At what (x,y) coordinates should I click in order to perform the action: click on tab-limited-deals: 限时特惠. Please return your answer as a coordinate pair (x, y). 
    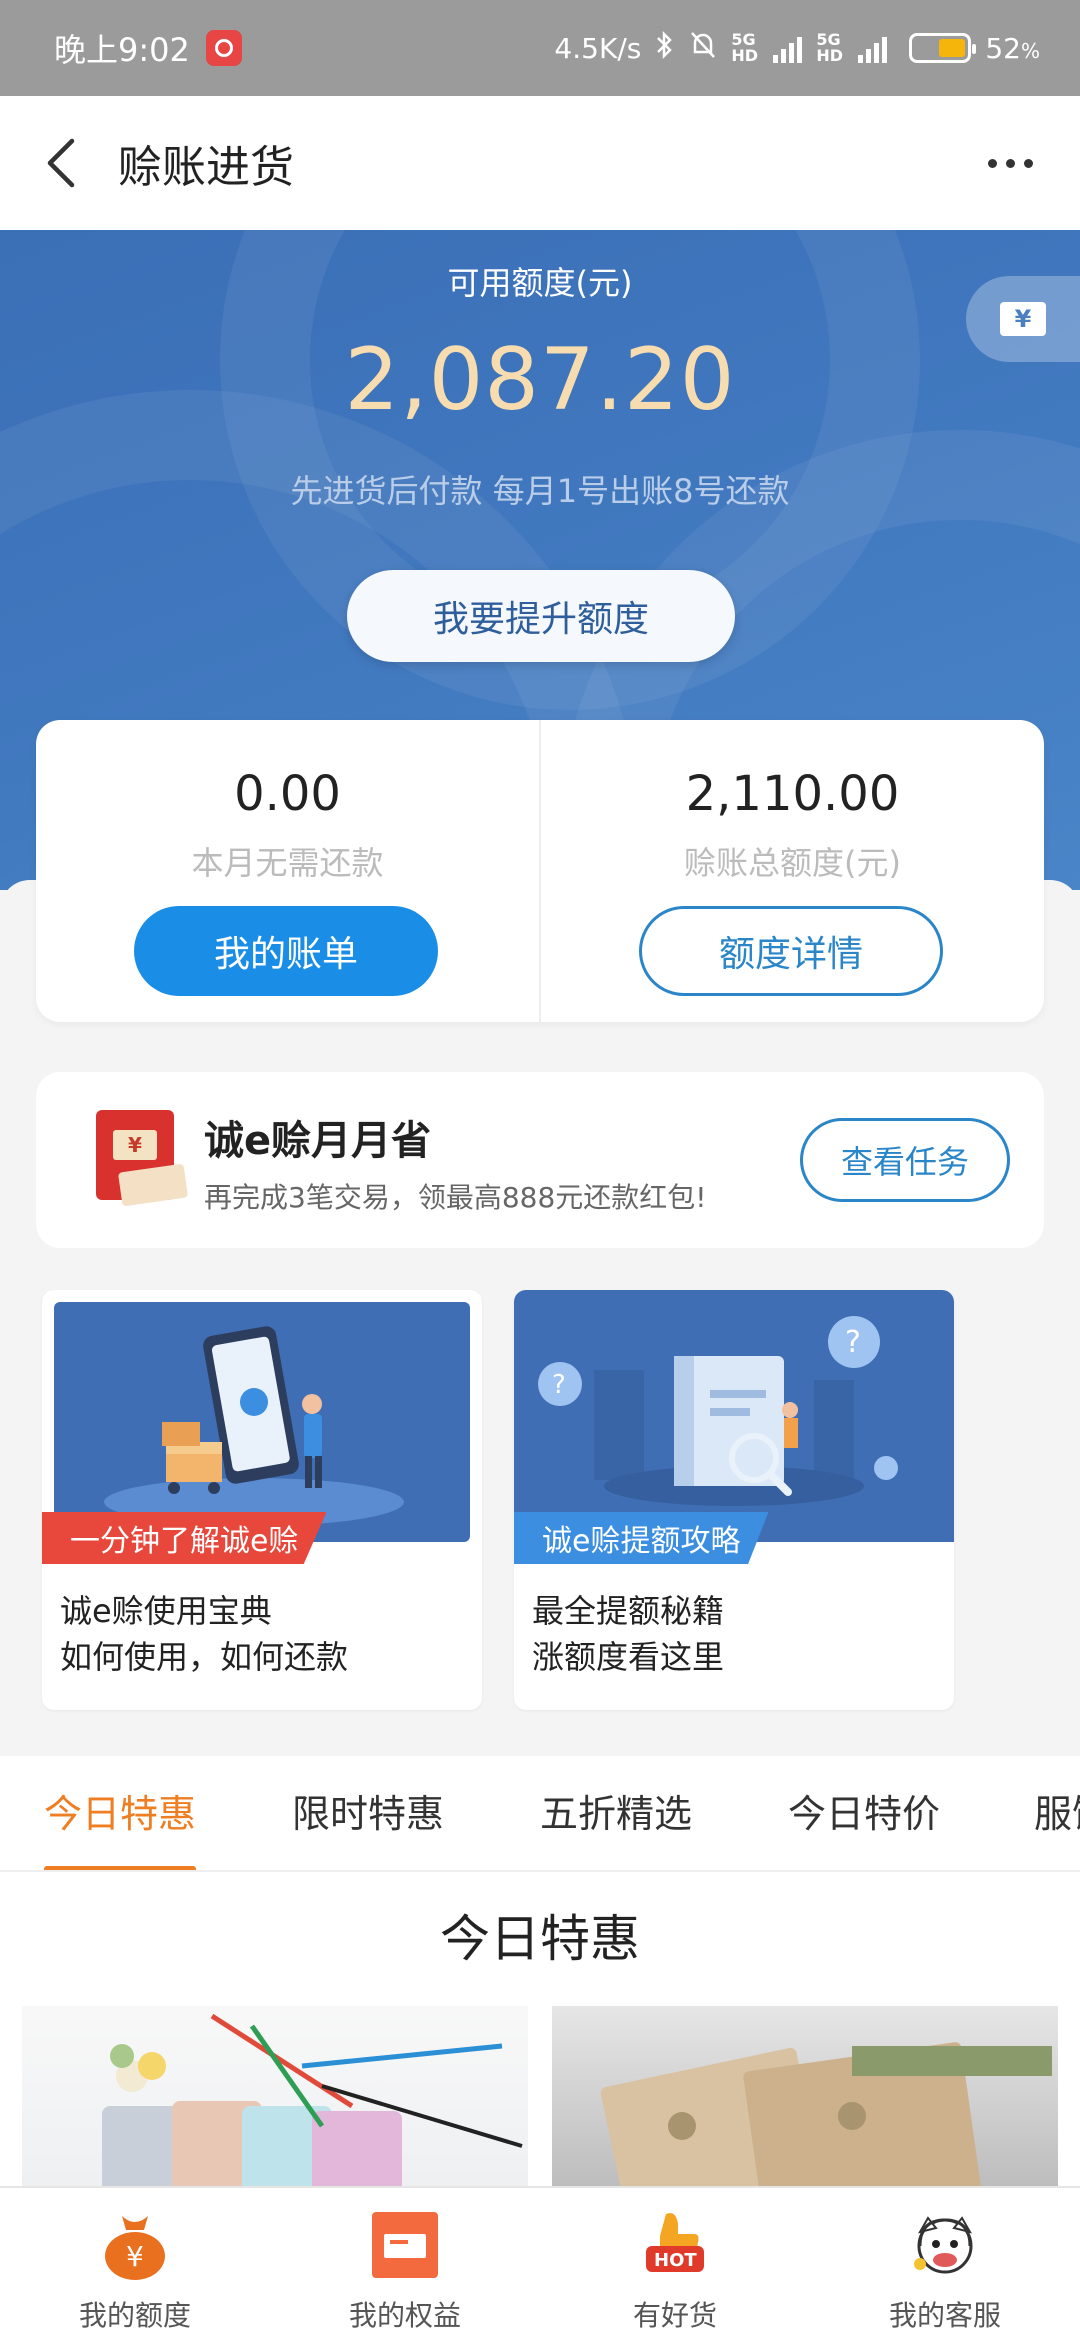
    Looking at the image, I should click on (368, 1813).